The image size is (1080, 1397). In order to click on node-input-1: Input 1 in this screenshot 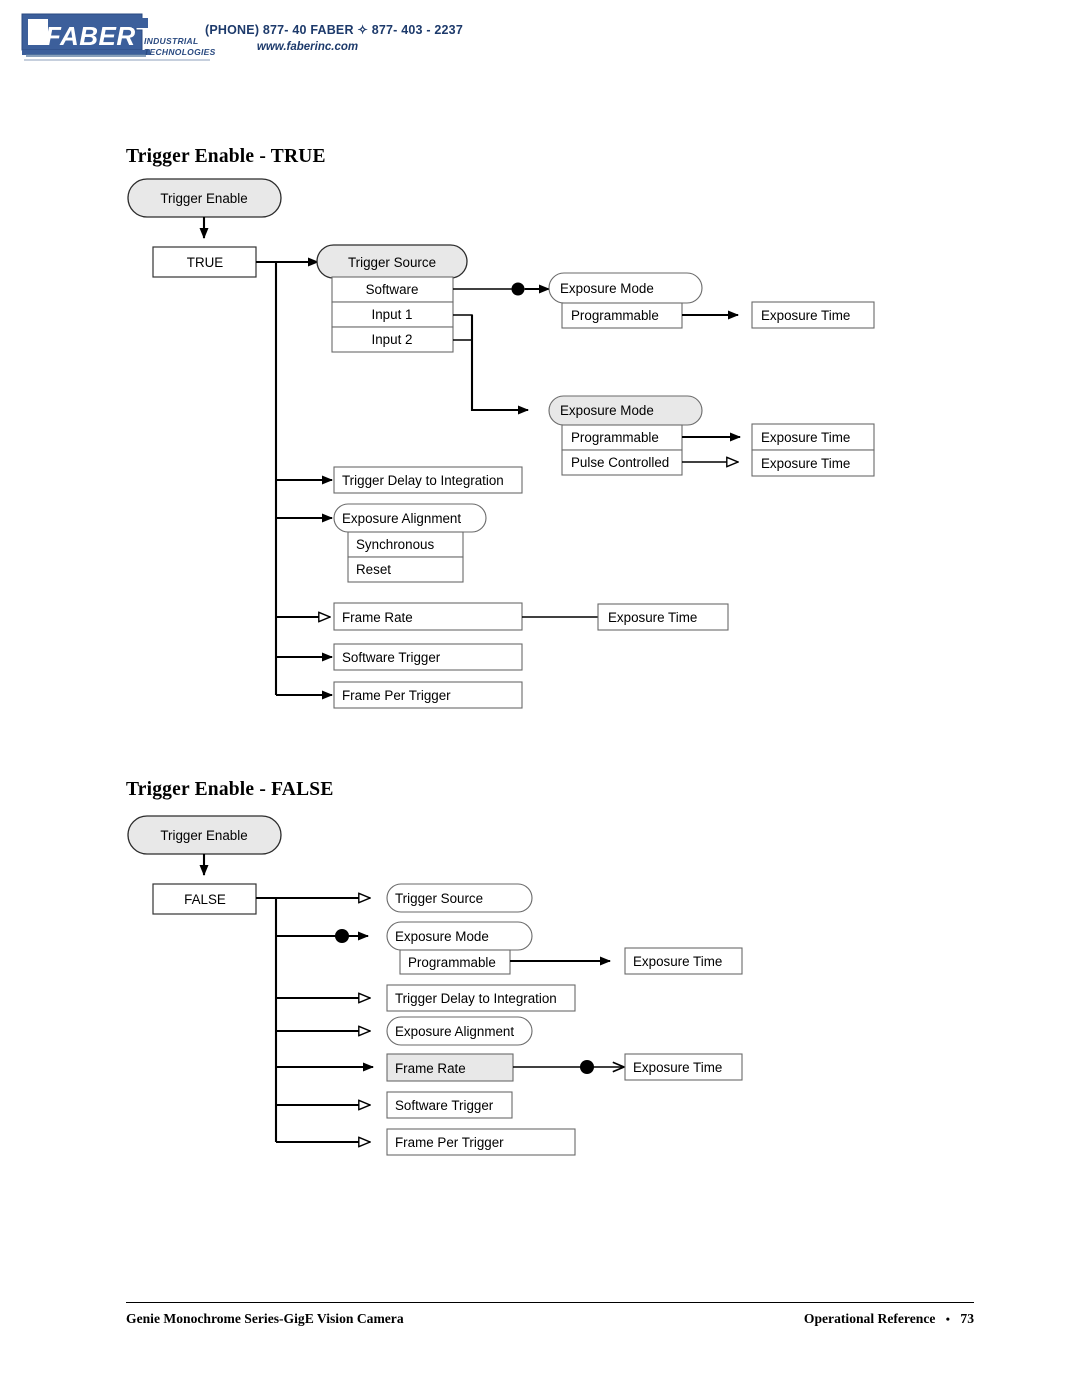, I will do `click(392, 314)`.